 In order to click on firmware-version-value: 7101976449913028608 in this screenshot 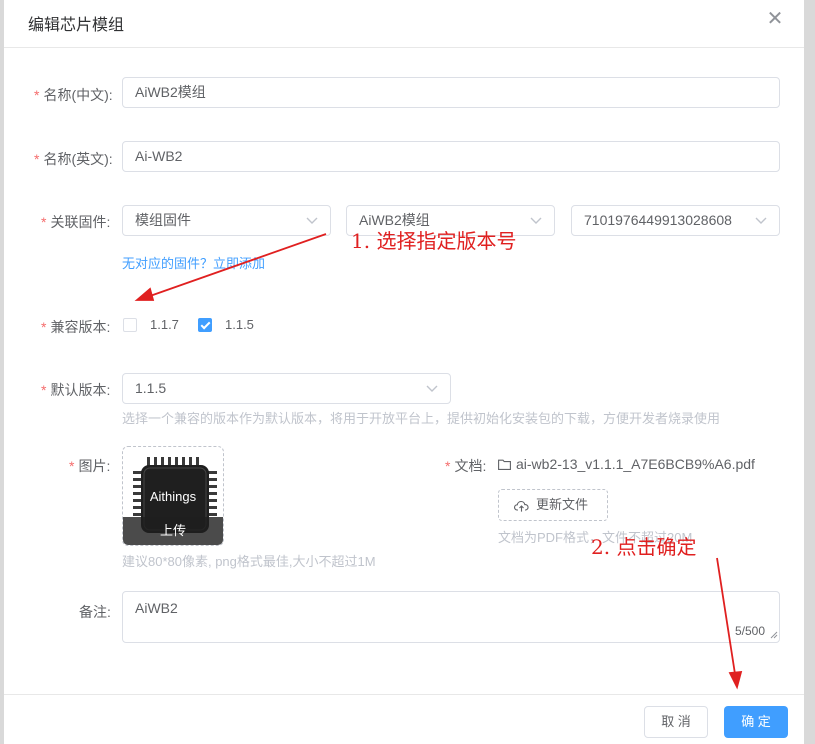, I will do `click(658, 220)`.